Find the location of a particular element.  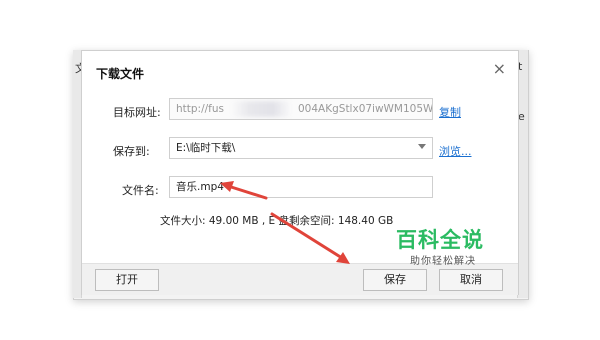

arrow-to-filename is located at coordinates (244, 190).